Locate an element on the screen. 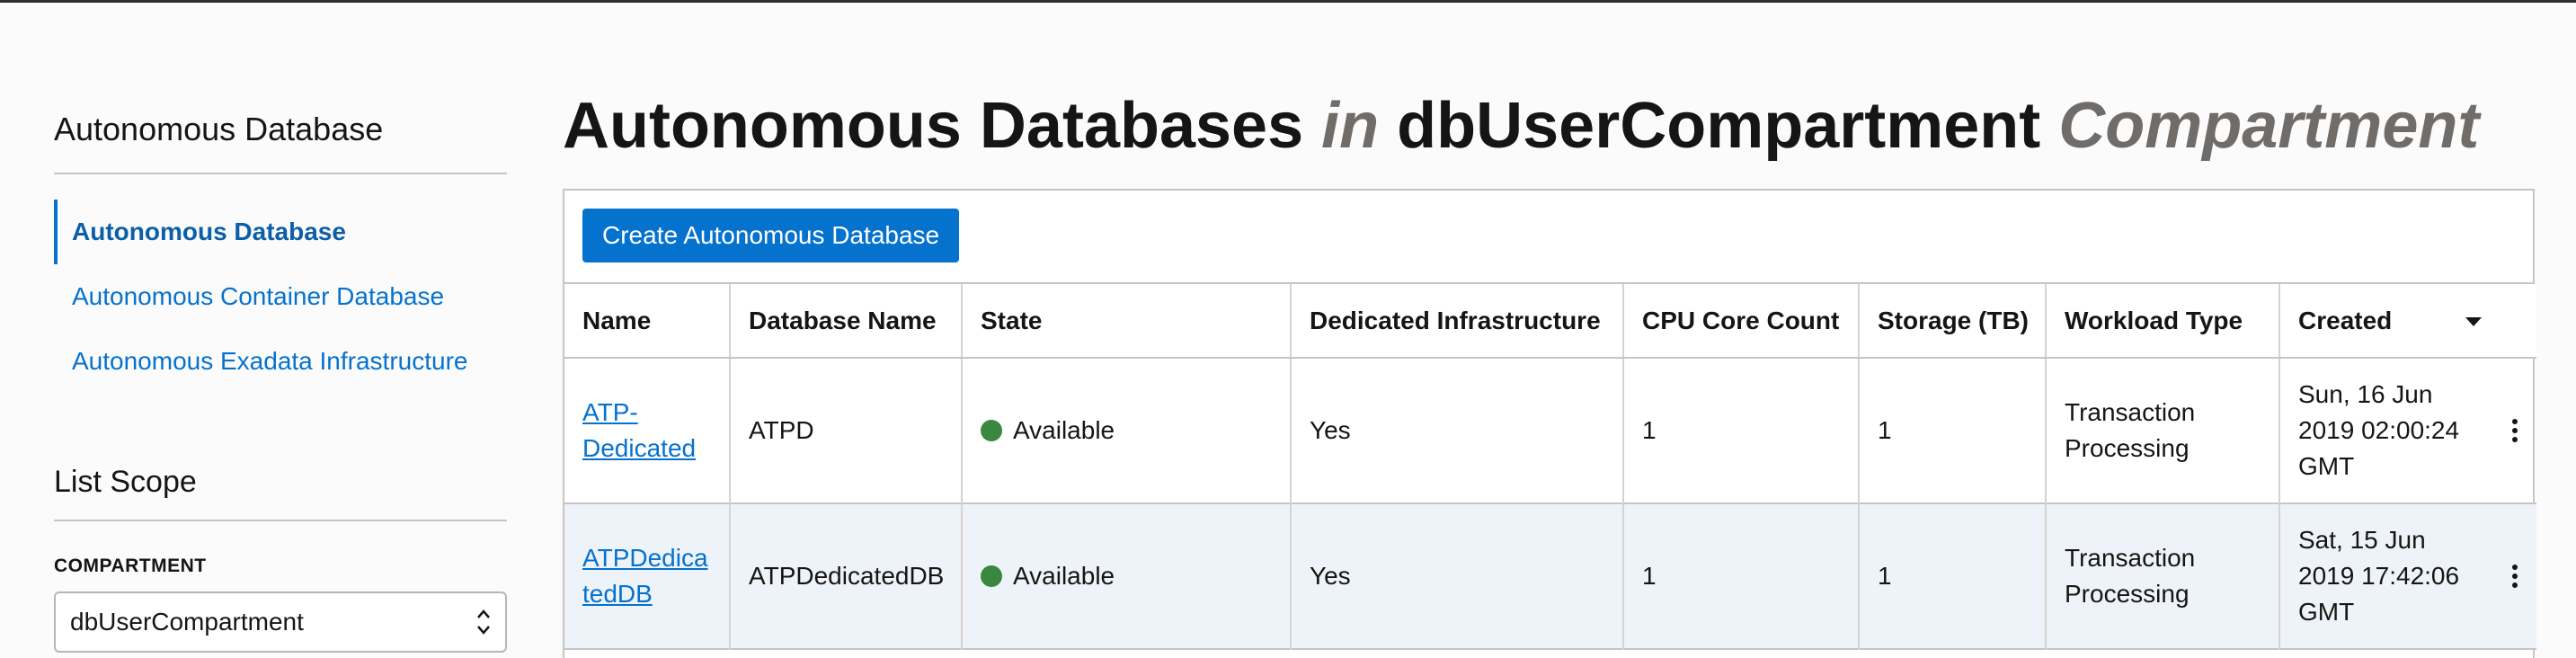 Image resolution: width=2576 pixels, height=658 pixels. created-text: Sat, 15 Jun is located at coordinates (2362, 540).